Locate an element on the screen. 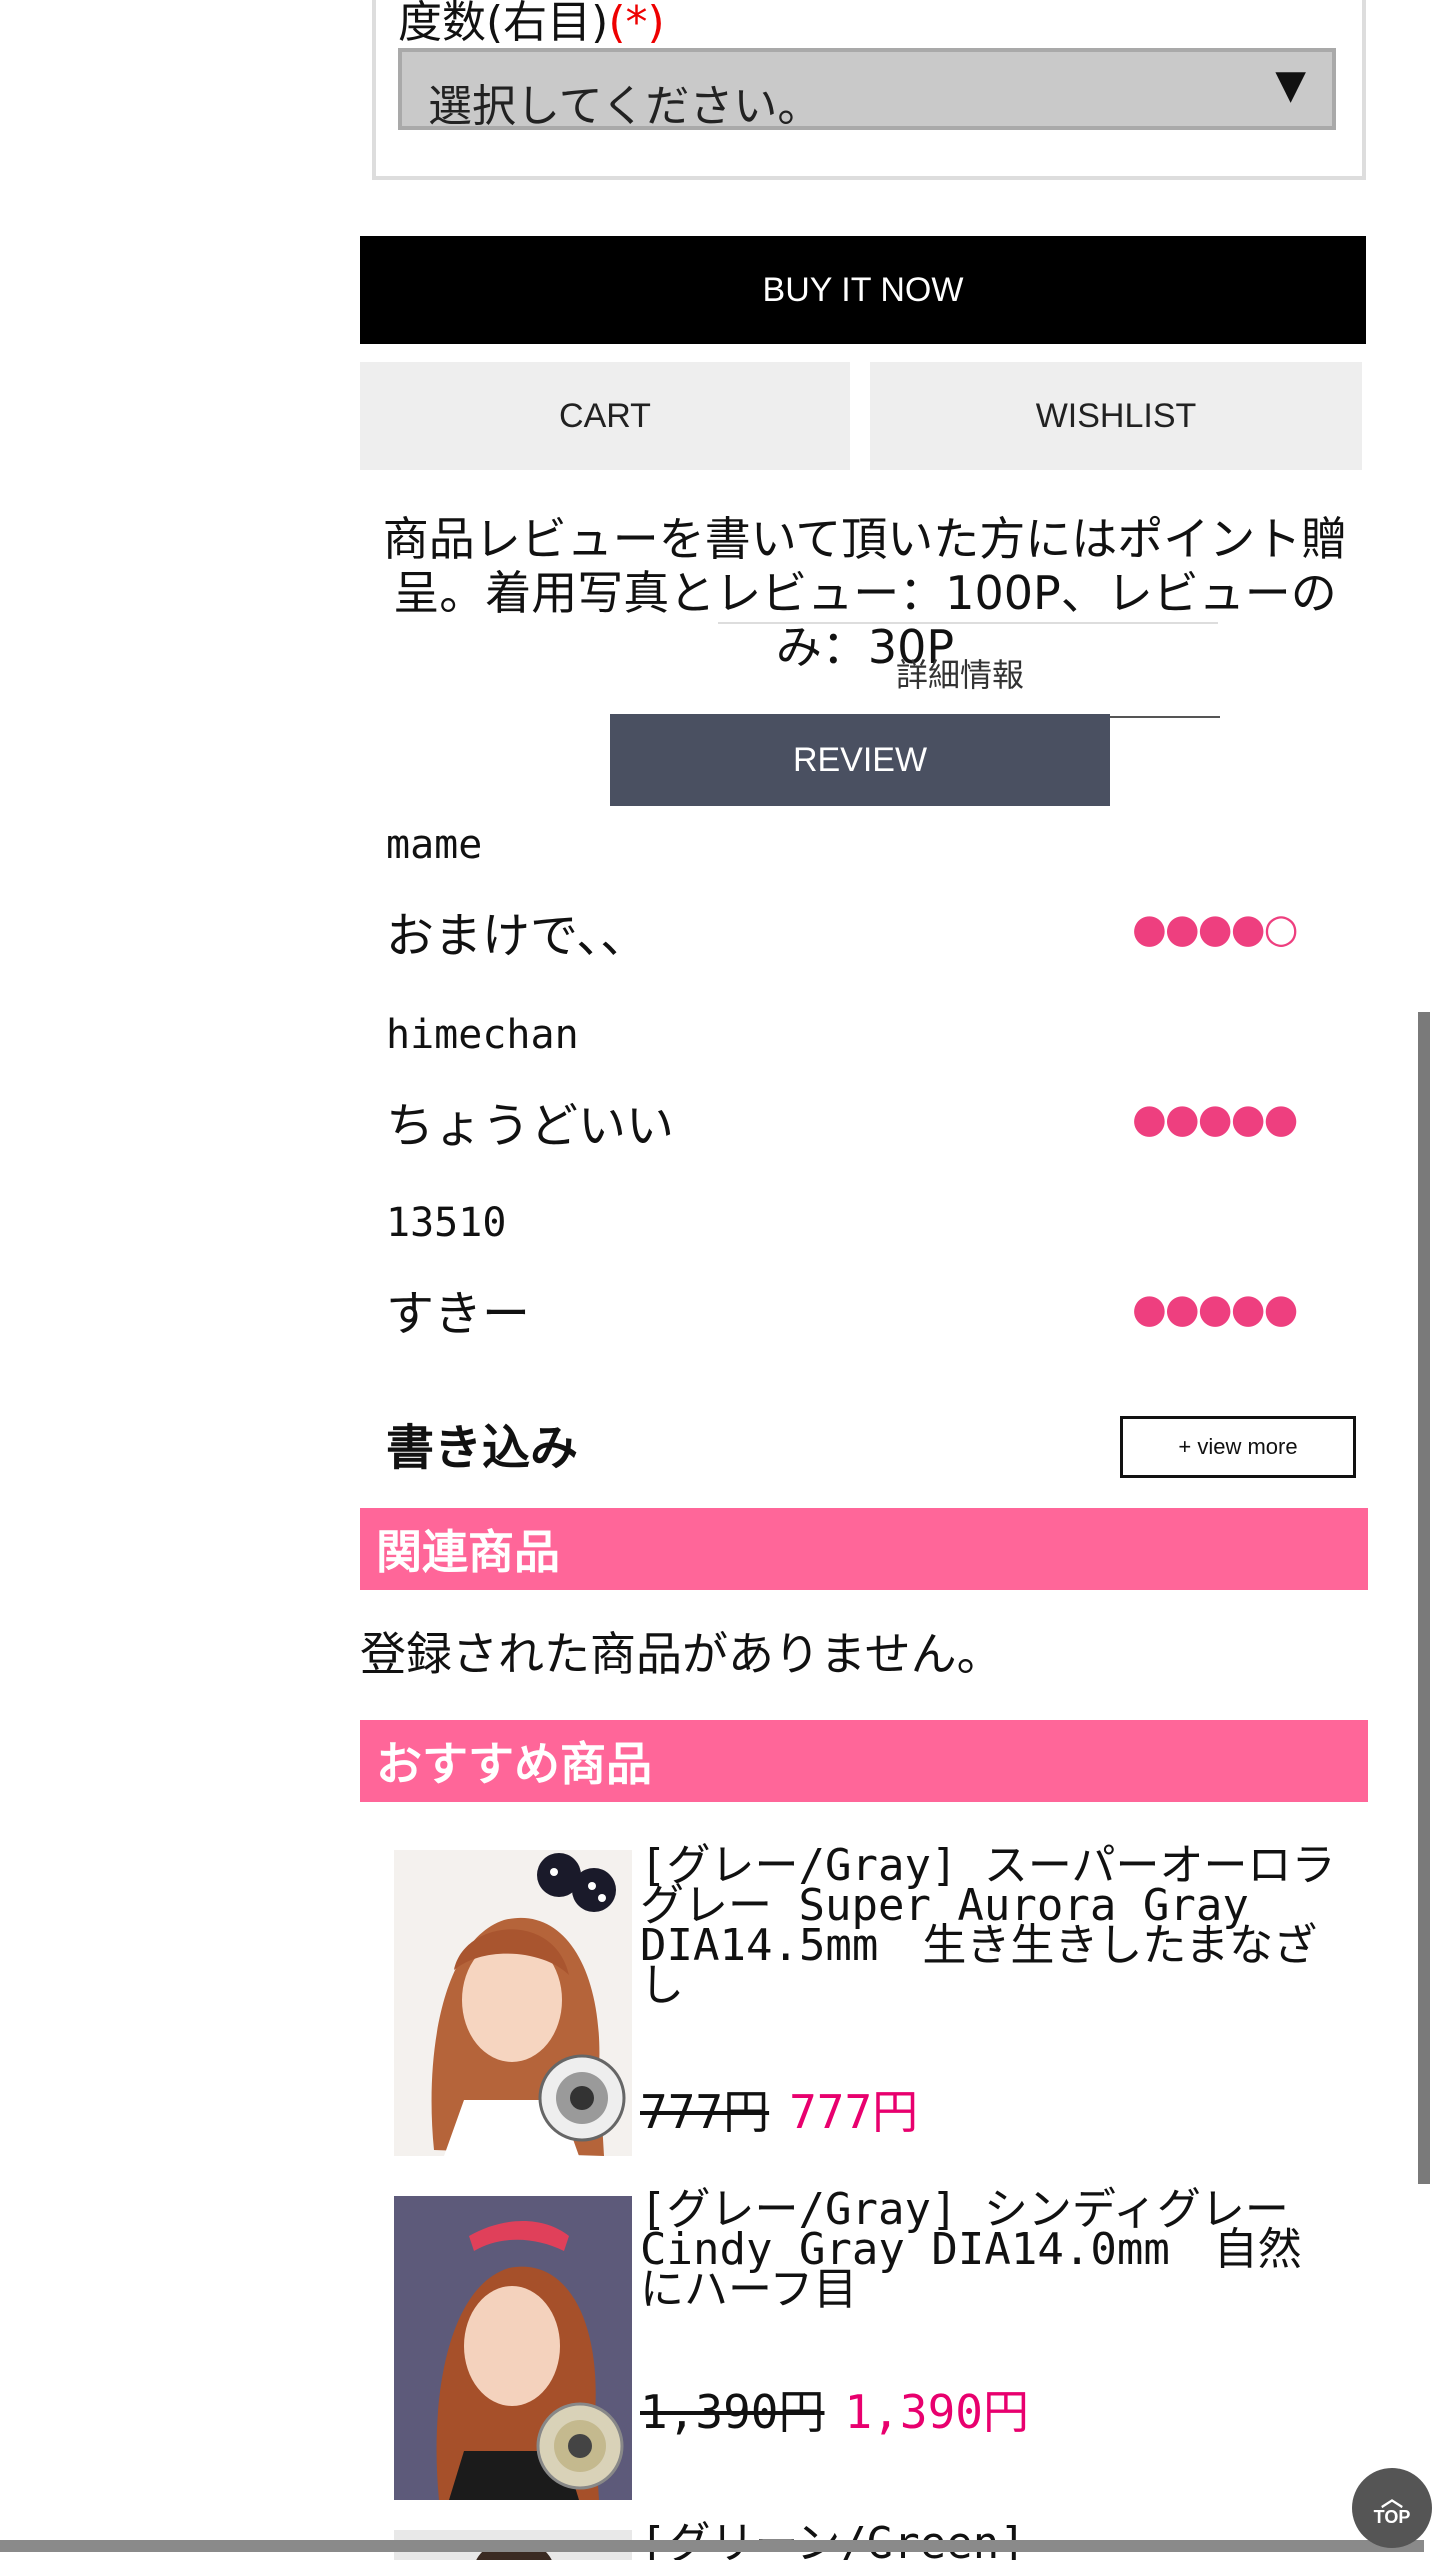 The width and height of the screenshot is (1440, 2560). sale-price: 777円 is located at coordinates (854, 2112).